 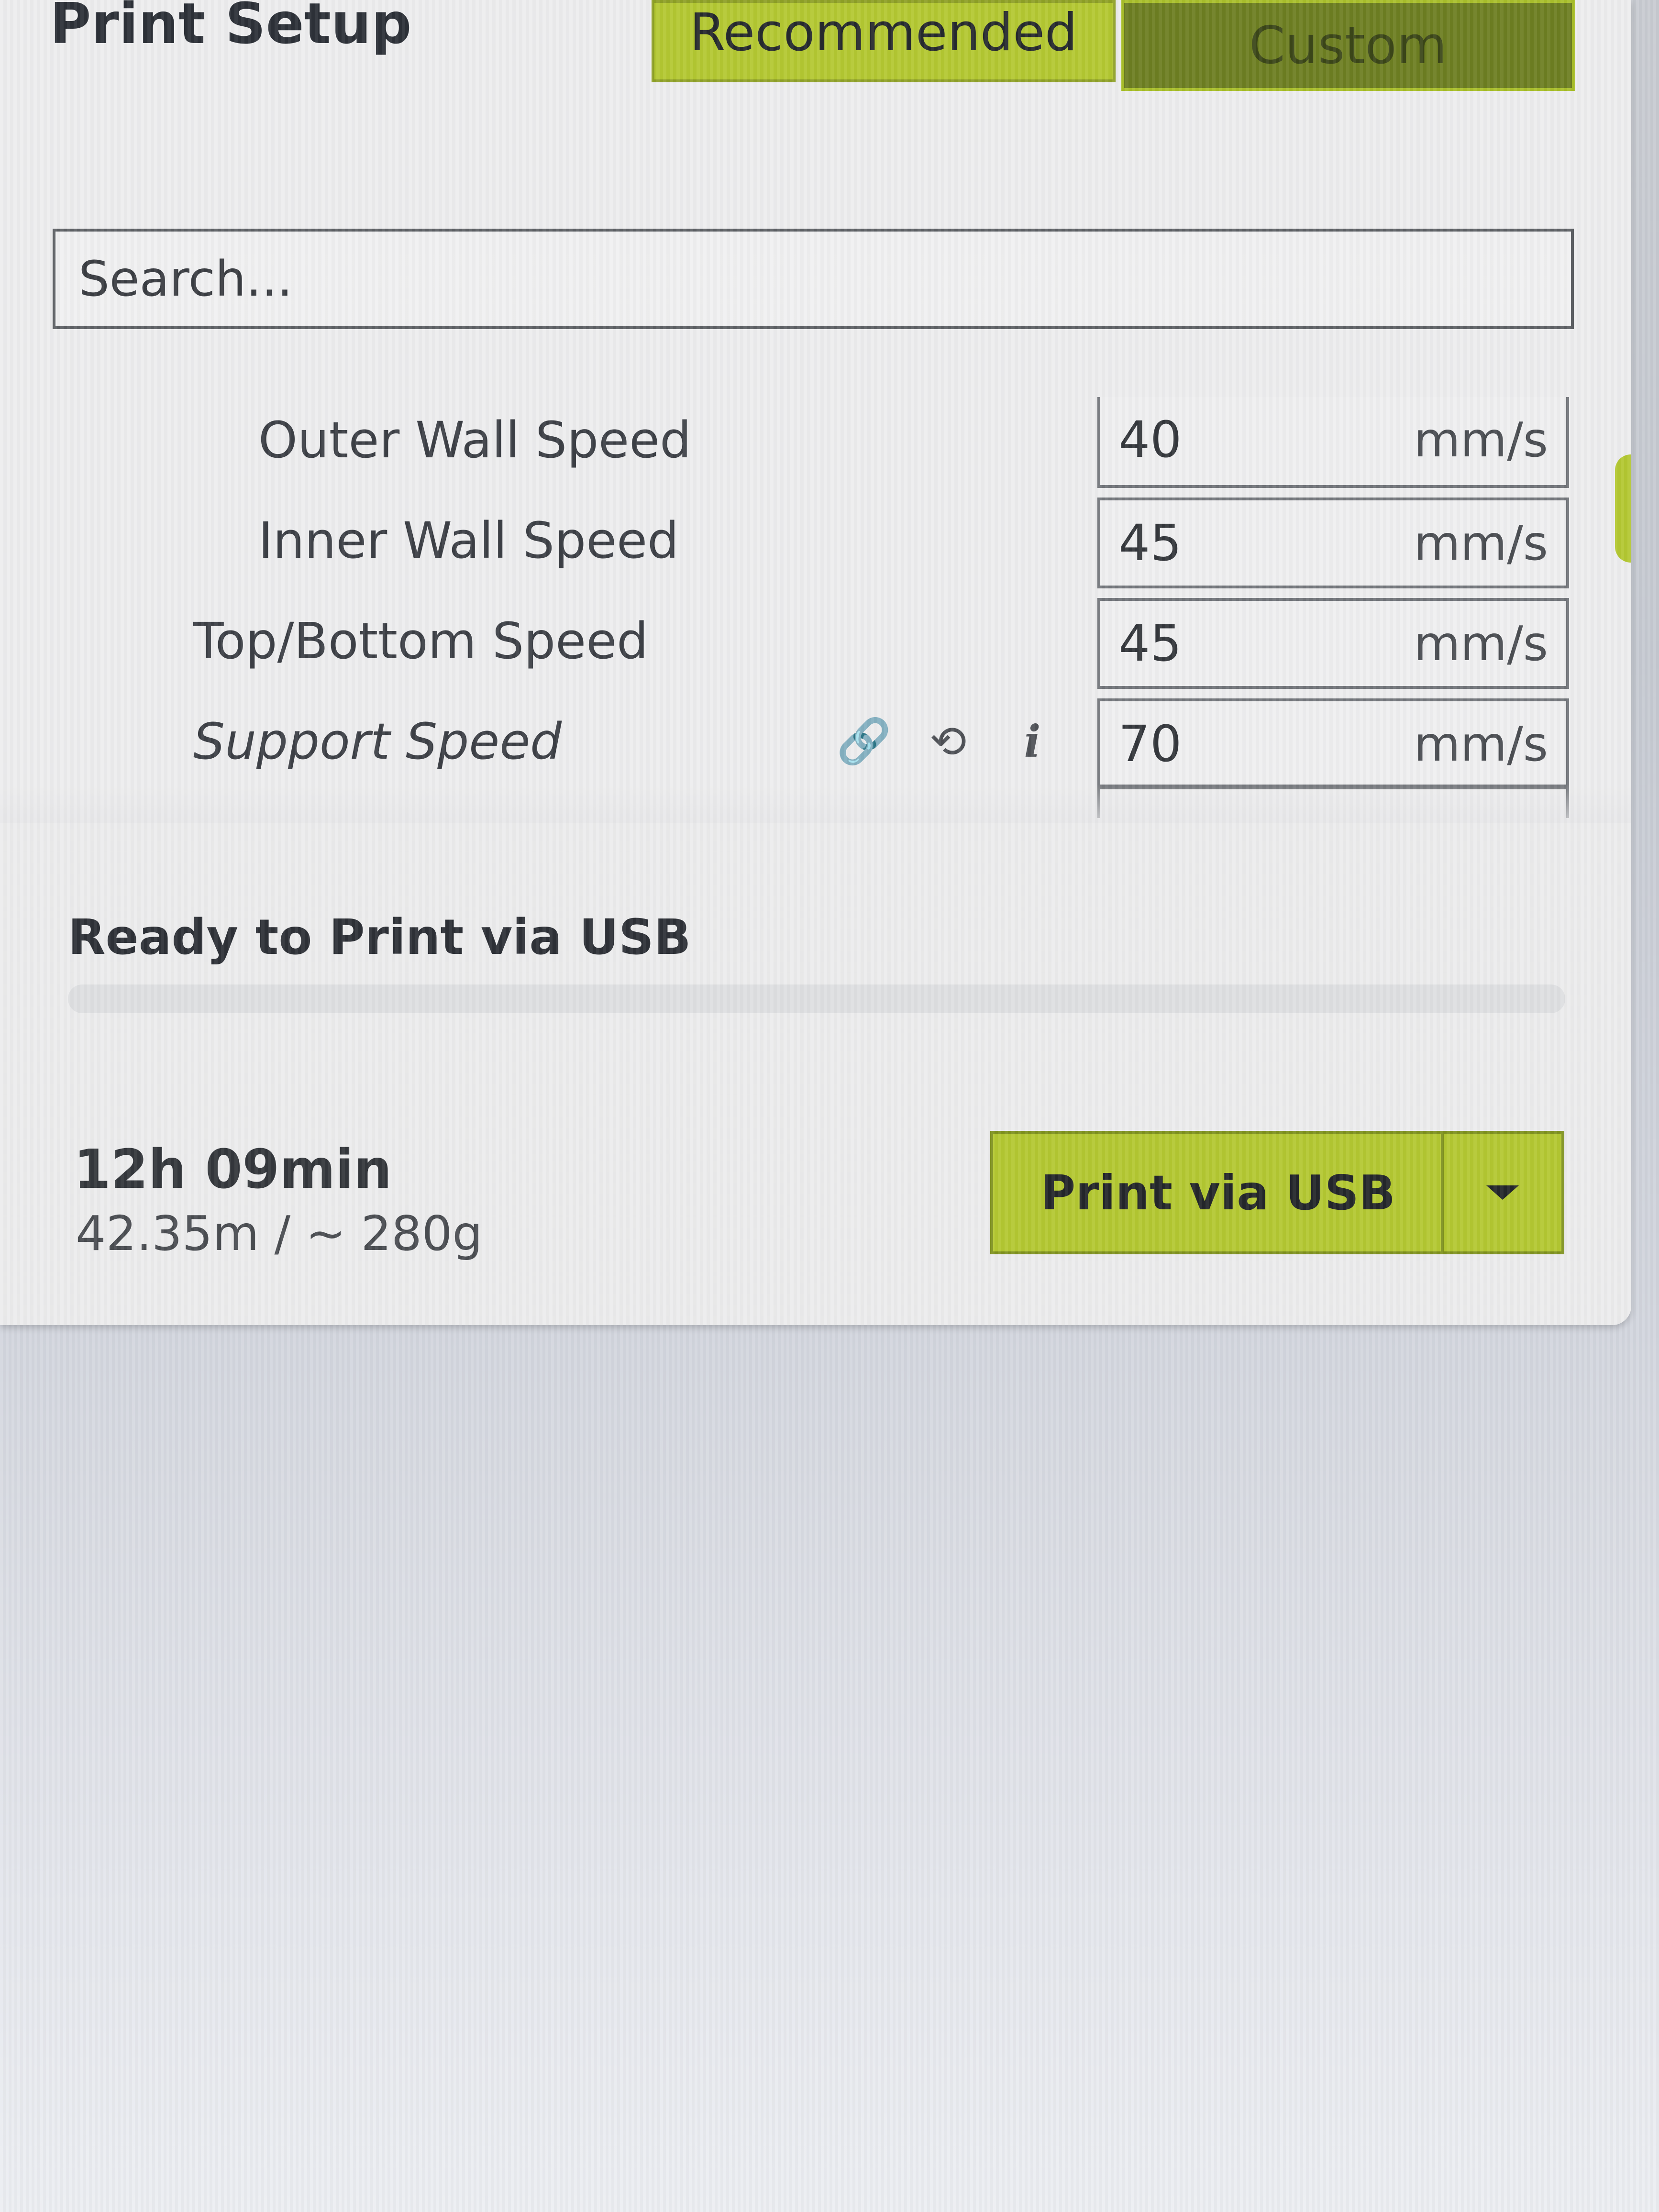 What do you see at coordinates (789, 540) in the screenshot?
I see `setting-row-inner-wall-speed: Inner Wall Speed 45 mm/s` at bounding box center [789, 540].